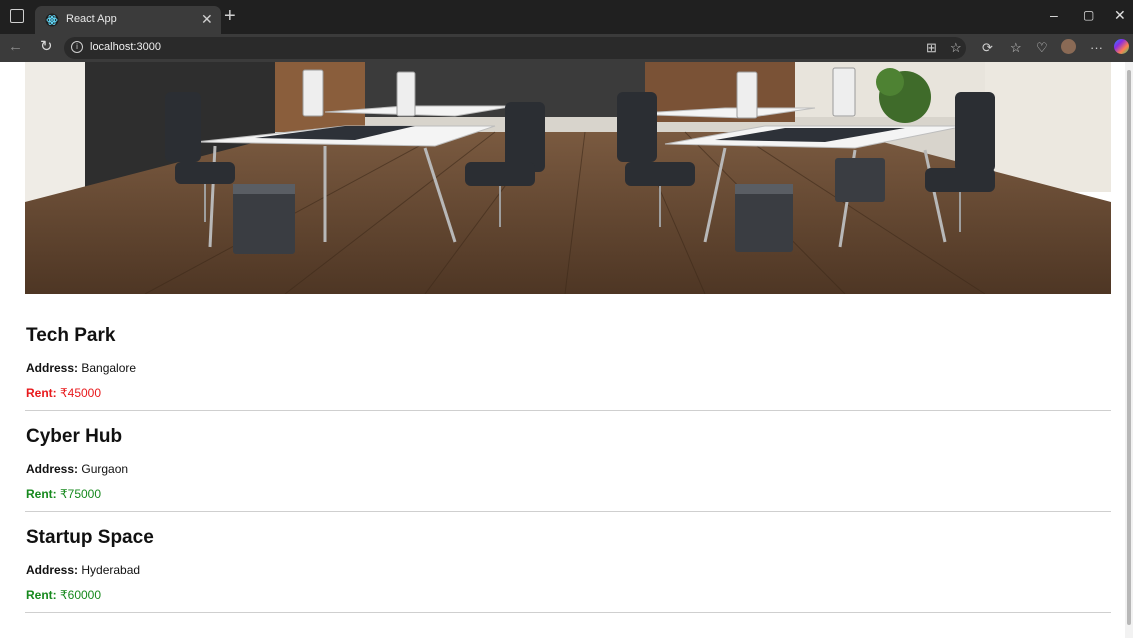  Describe the element at coordinates (125, 47) in the screenshot. I see `url-text: localhost:3000` at that location.